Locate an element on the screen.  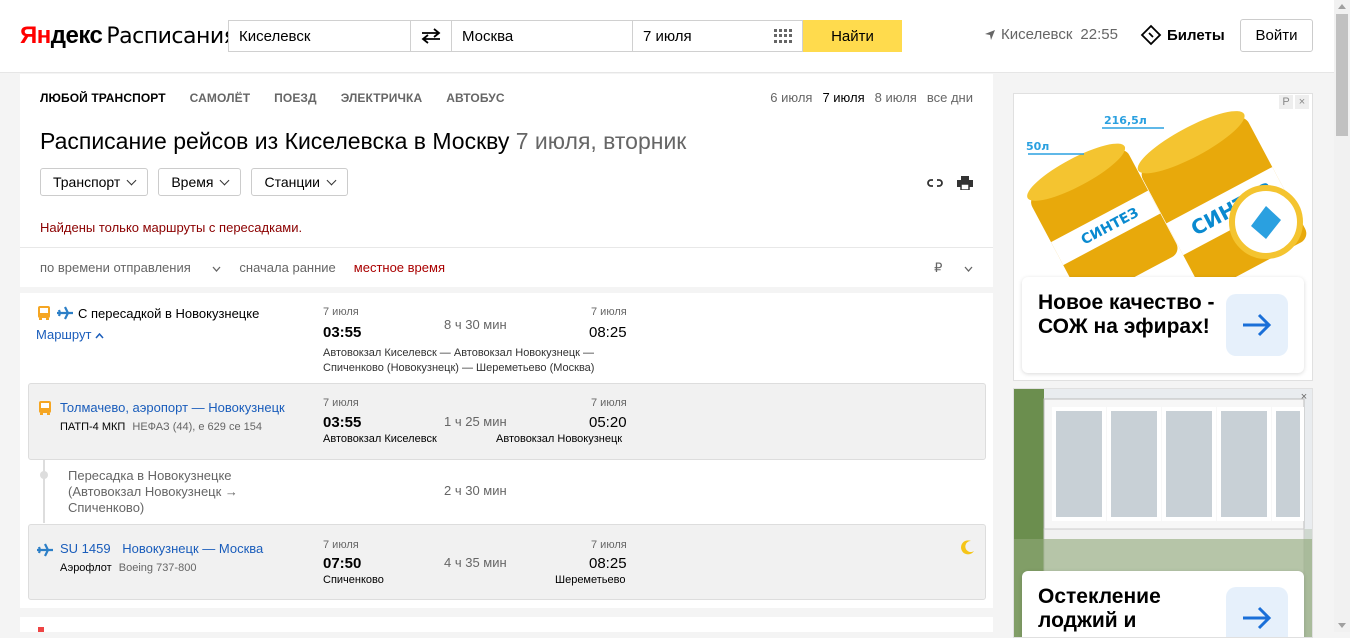
ad2-arrow-button is located at coordinates (1257, 612).